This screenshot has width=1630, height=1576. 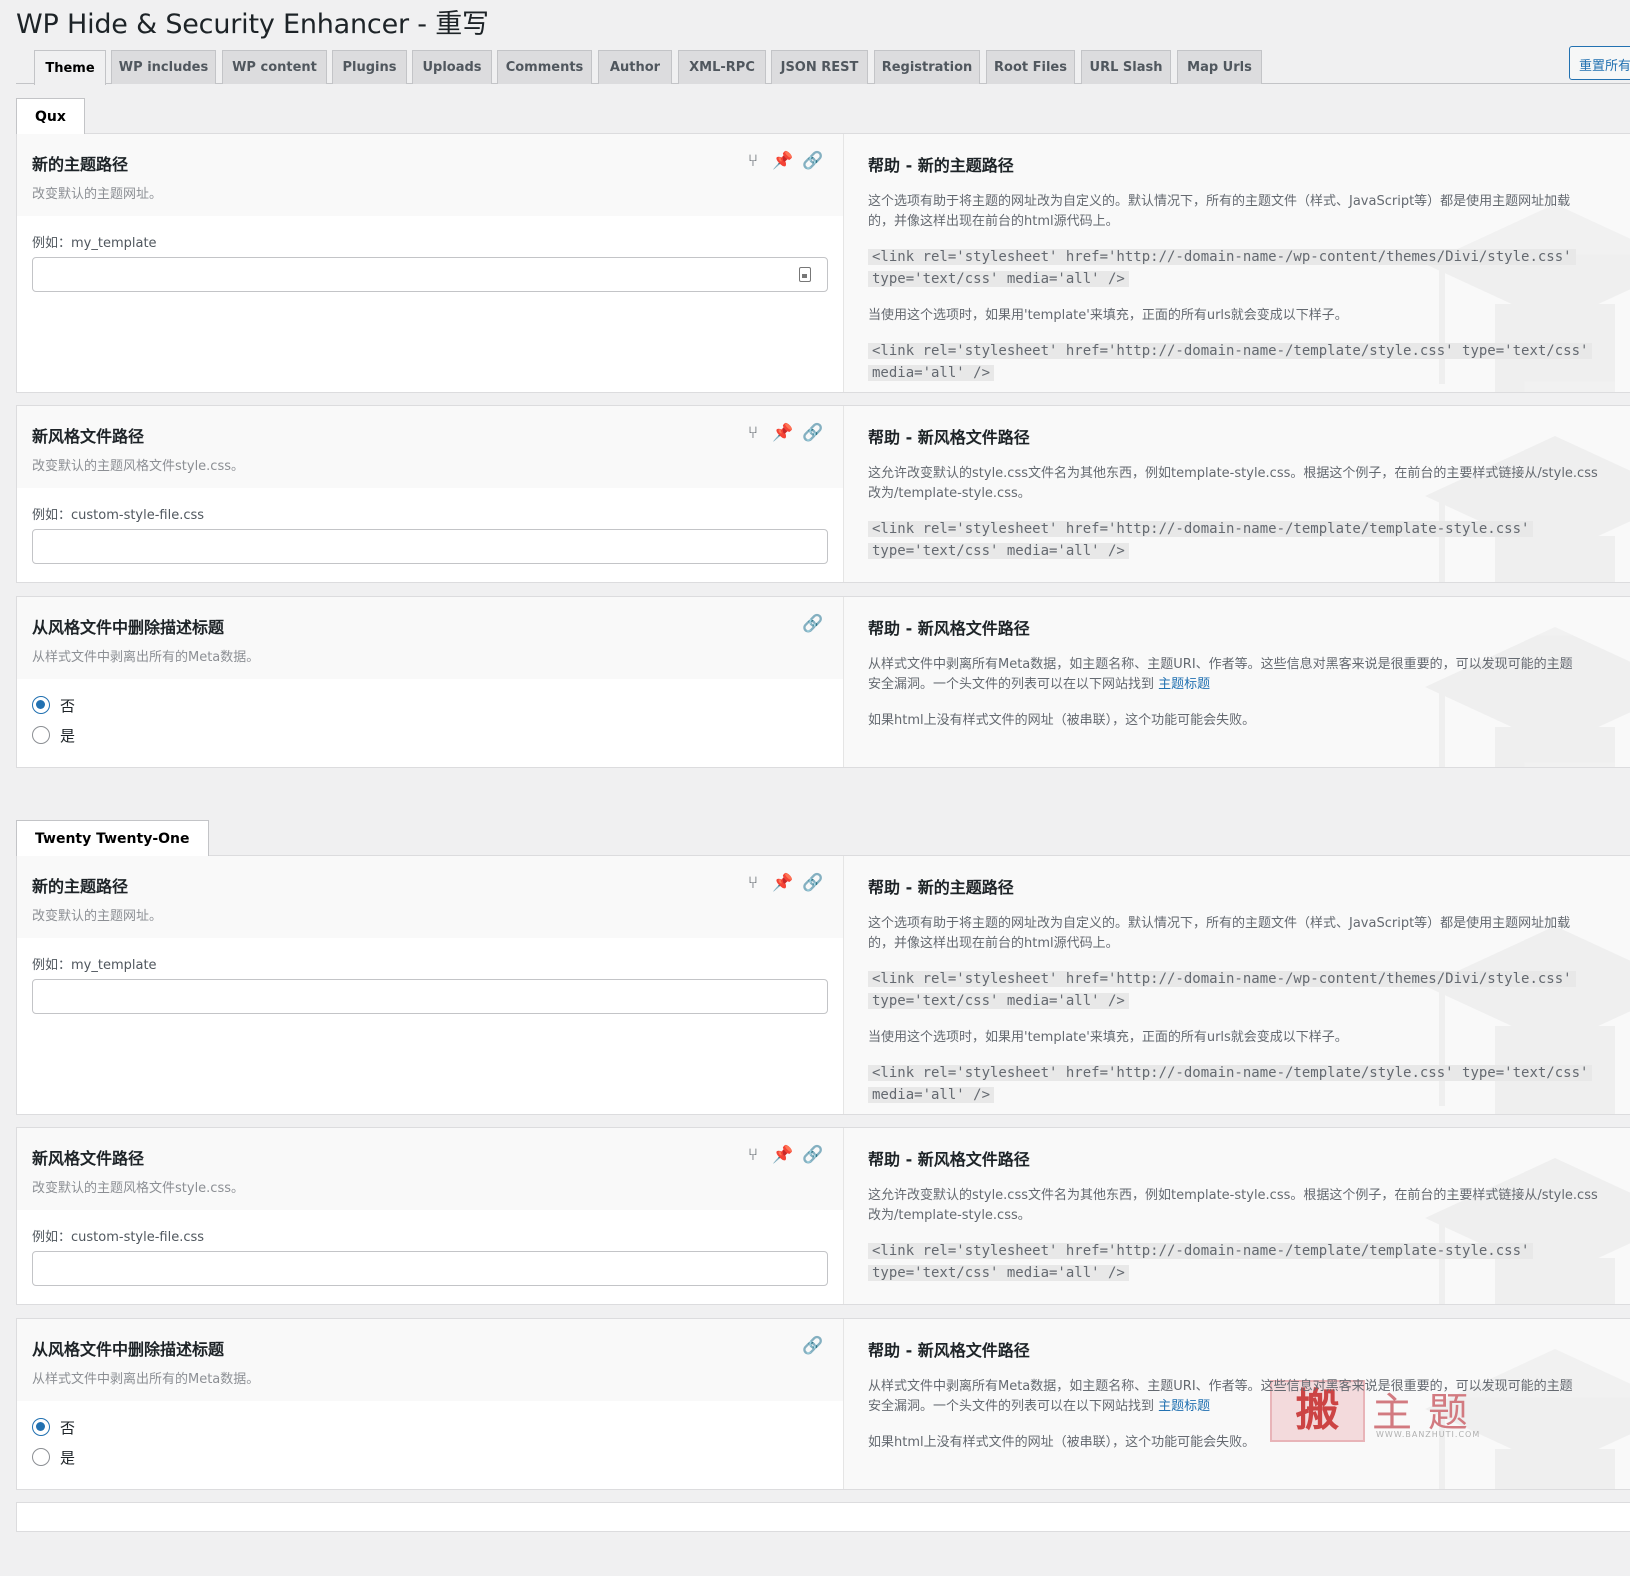 What do you see at coordinates (452, 67) in the screenshot?
I see `tab-uploads: Uploads` at bounding box center [452, 67].